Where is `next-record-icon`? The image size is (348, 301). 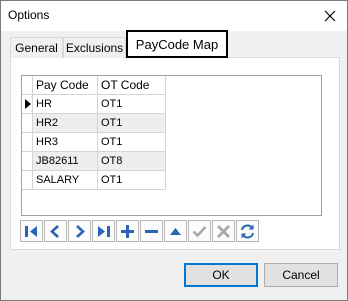
next-record-icon is located at coordinates (80, 231).